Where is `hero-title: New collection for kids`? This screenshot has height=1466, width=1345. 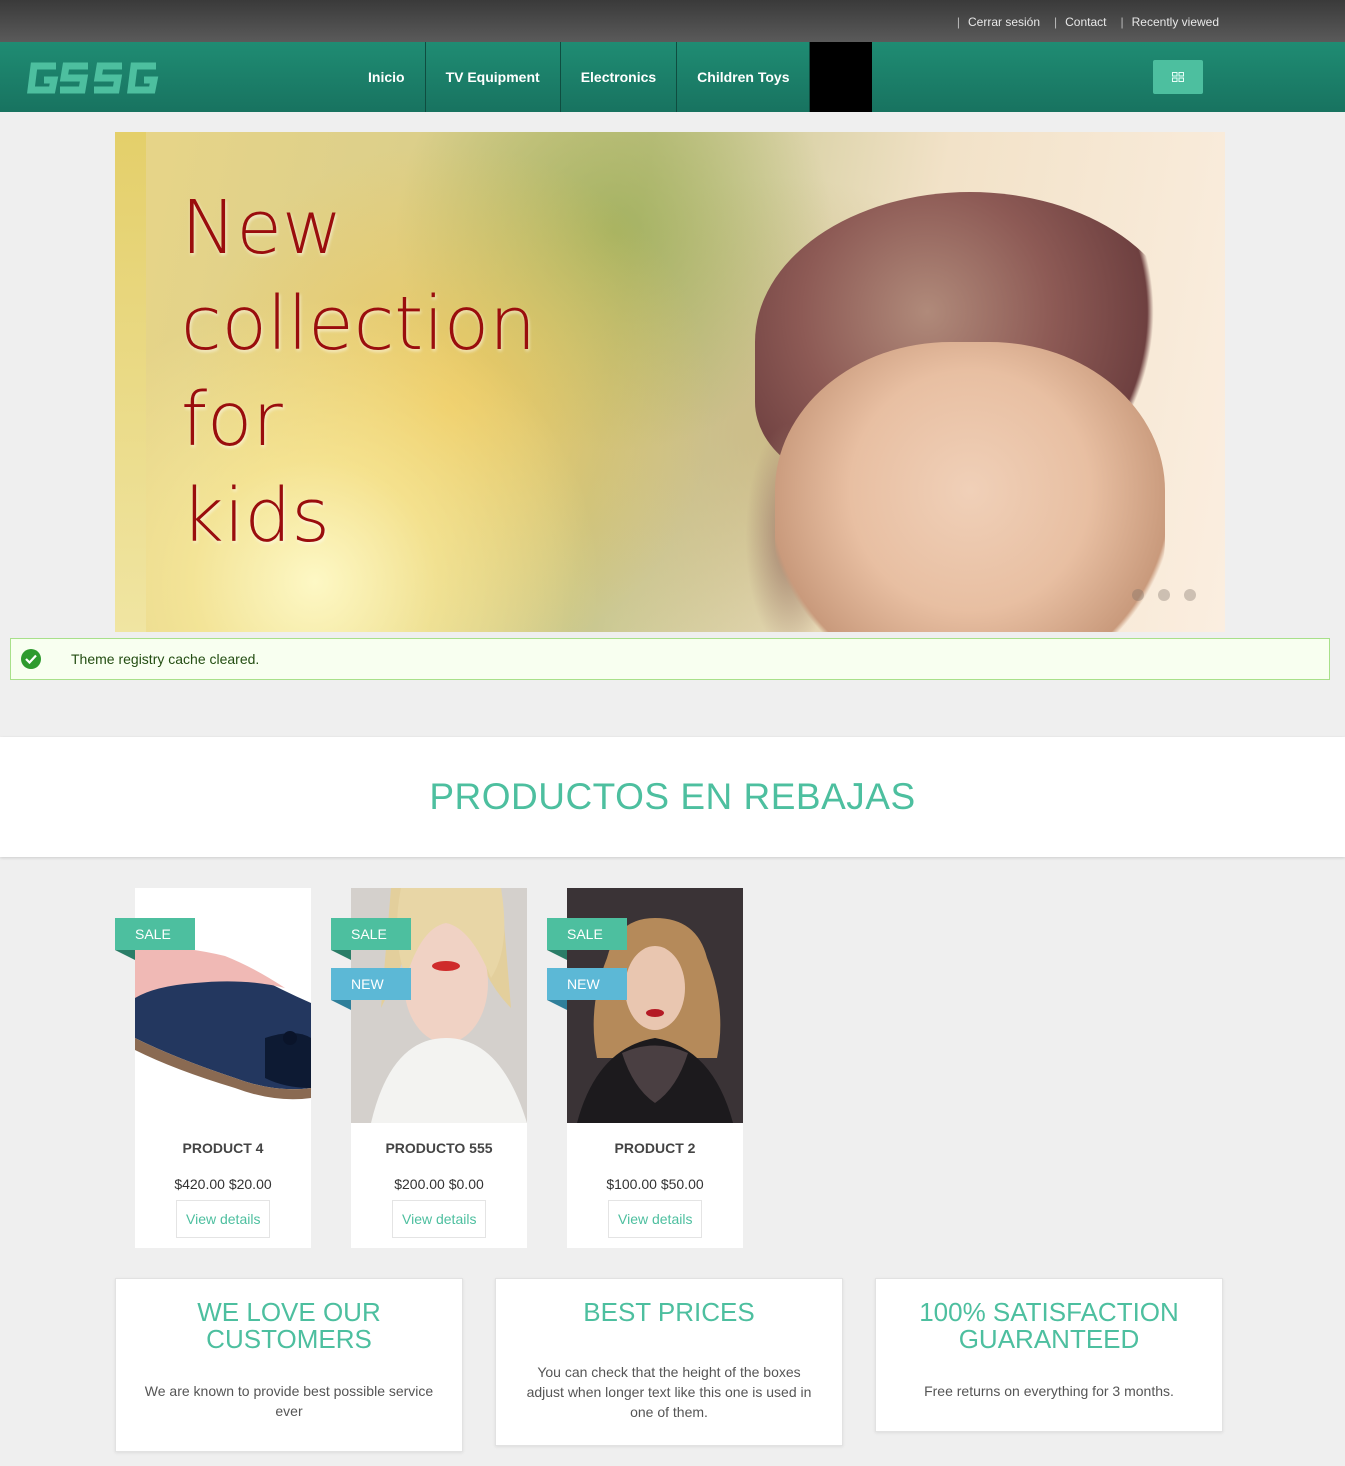 hero-title: New collection for kids is located at coordinates (359, 372).